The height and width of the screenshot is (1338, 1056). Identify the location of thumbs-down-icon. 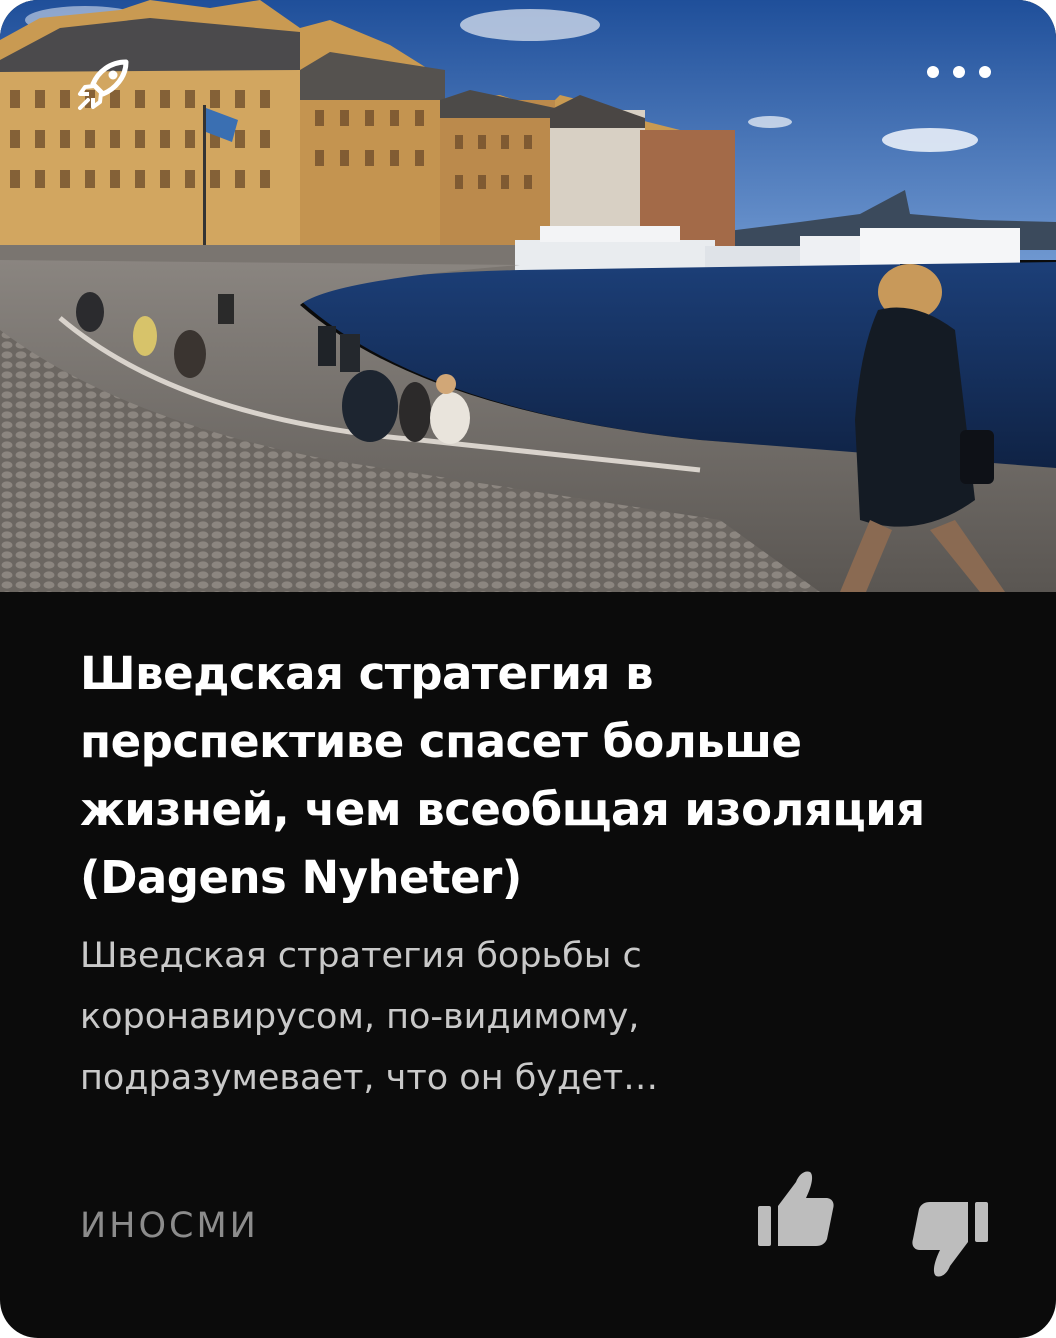
(950, 1239).